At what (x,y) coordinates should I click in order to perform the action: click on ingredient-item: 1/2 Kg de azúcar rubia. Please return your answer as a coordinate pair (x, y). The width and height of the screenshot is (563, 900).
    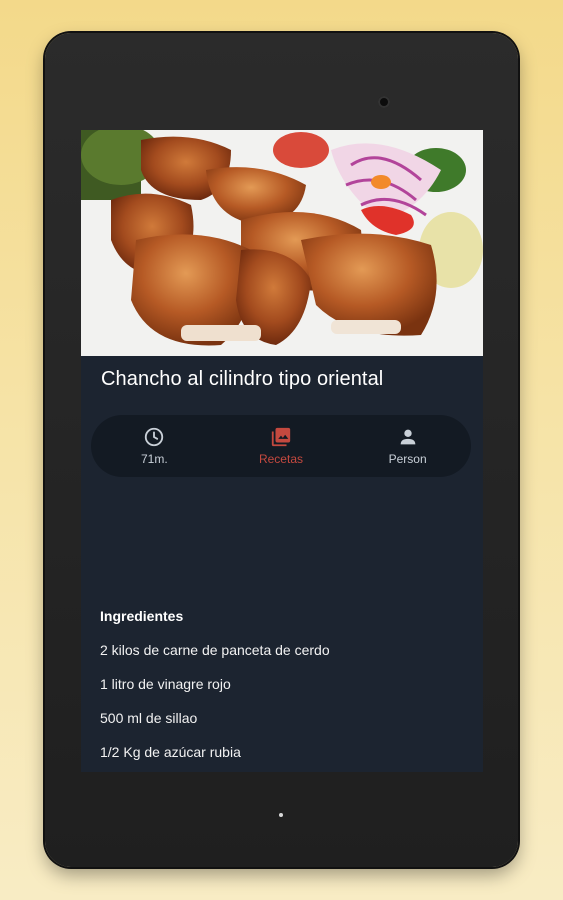
    Looking at the image, I should click on (170, 752).